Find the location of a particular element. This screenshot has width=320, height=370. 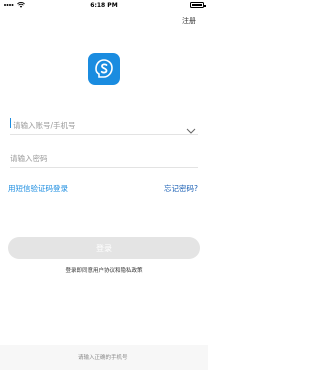

register-link: 注册 is located at coordinates (189, 21).